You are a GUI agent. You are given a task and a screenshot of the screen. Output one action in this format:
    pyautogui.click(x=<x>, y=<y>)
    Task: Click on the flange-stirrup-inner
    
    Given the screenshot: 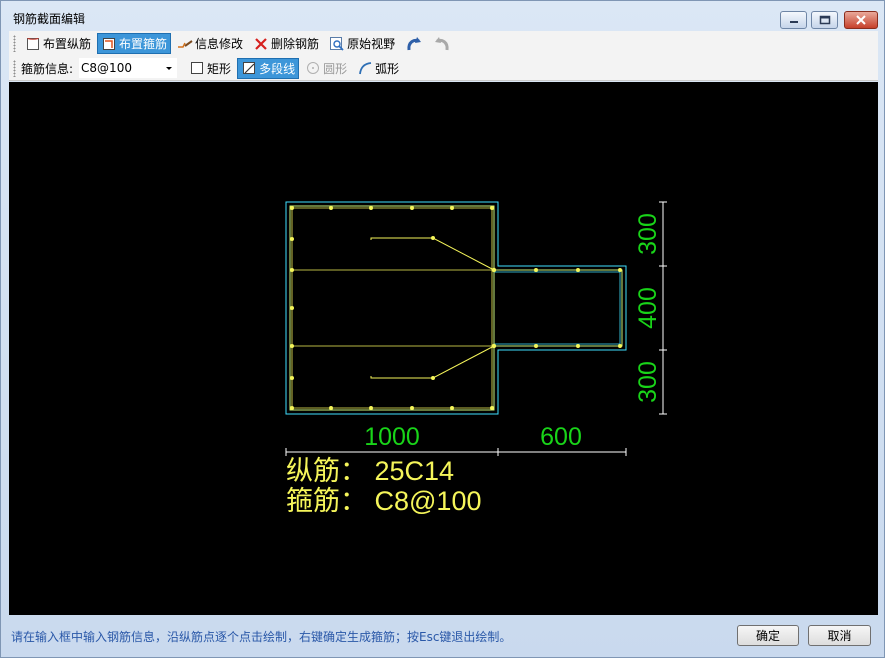 What is the action you would take?
    pyautogui.click(x=557, y=308)
    